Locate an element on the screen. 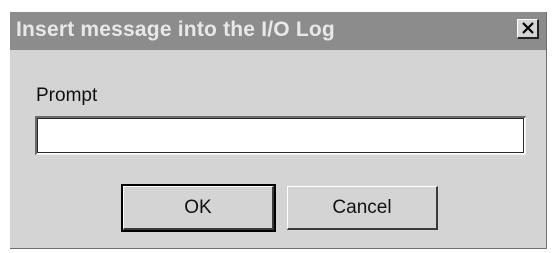 This screenshot has width=552, height=253. title-bar: Insert message into the I/O Log is located at coordinates (278, 31).